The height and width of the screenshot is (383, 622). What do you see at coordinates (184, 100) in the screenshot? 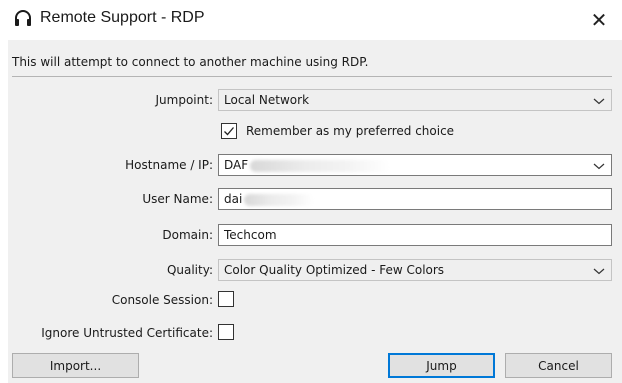
I see `jumpoint-label: Jumpoint:` at bounding box center [184, 100].